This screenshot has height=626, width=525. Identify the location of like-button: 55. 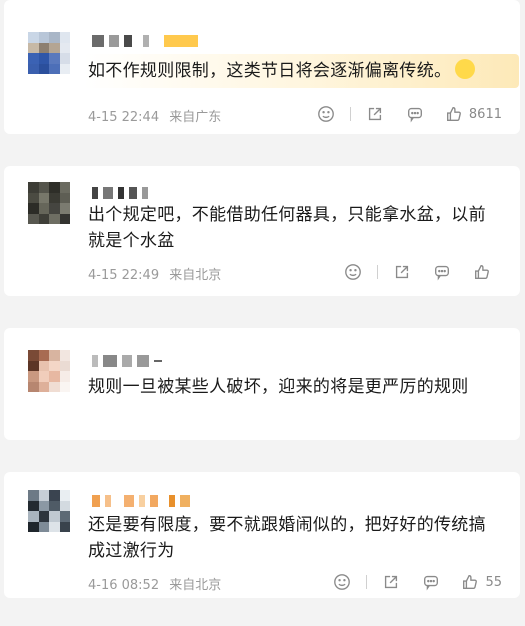
(476, 582).